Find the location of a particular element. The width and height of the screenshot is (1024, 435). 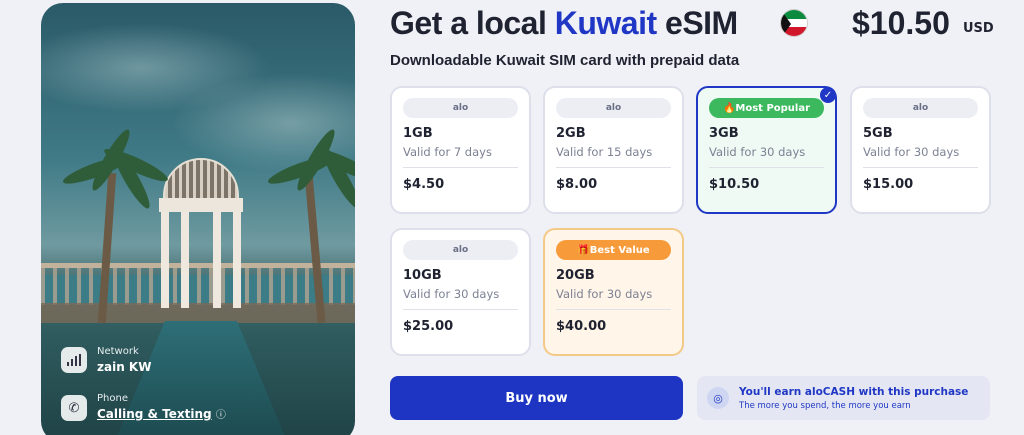

gazebo is located at coordinates (201, 233).